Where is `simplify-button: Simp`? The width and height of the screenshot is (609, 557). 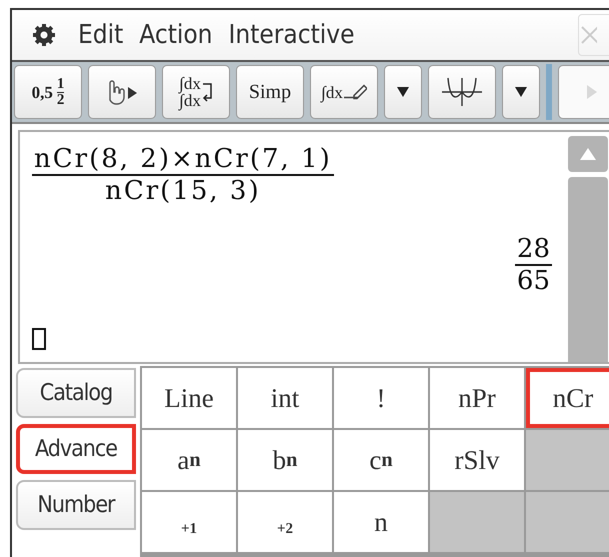
simplify-button: Simp is located at coordinates (270, 92).